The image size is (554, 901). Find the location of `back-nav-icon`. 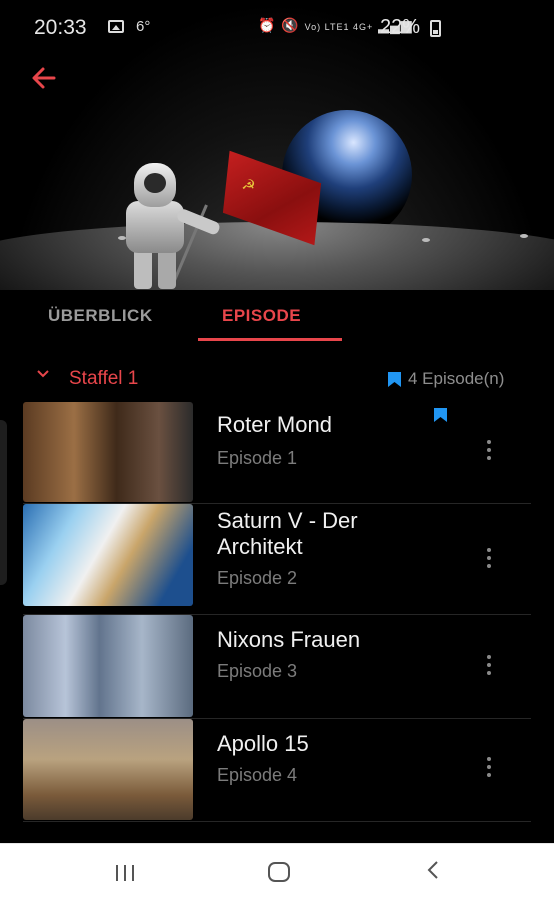

back-nav-icon is located at coordinates (433, 870).